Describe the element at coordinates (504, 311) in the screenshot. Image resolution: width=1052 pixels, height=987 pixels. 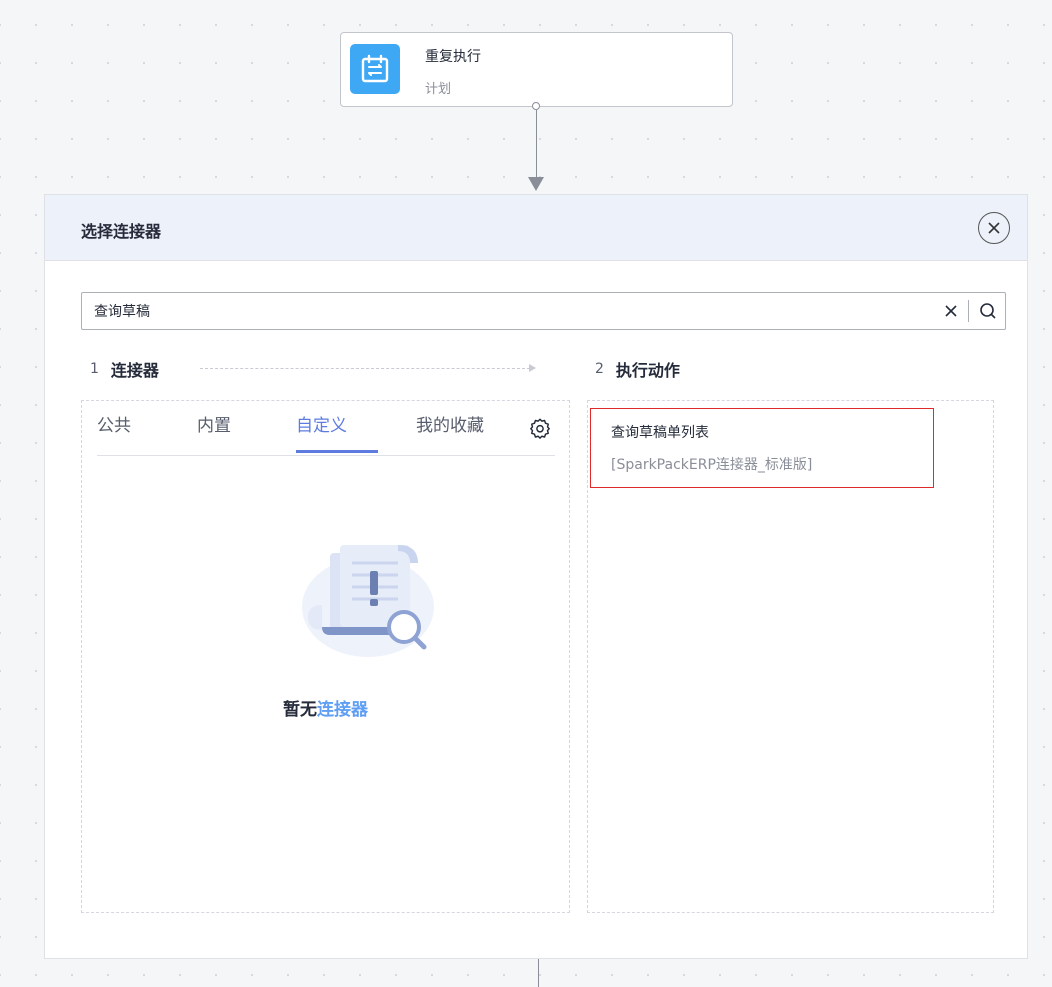
I see `search-input` at that location.